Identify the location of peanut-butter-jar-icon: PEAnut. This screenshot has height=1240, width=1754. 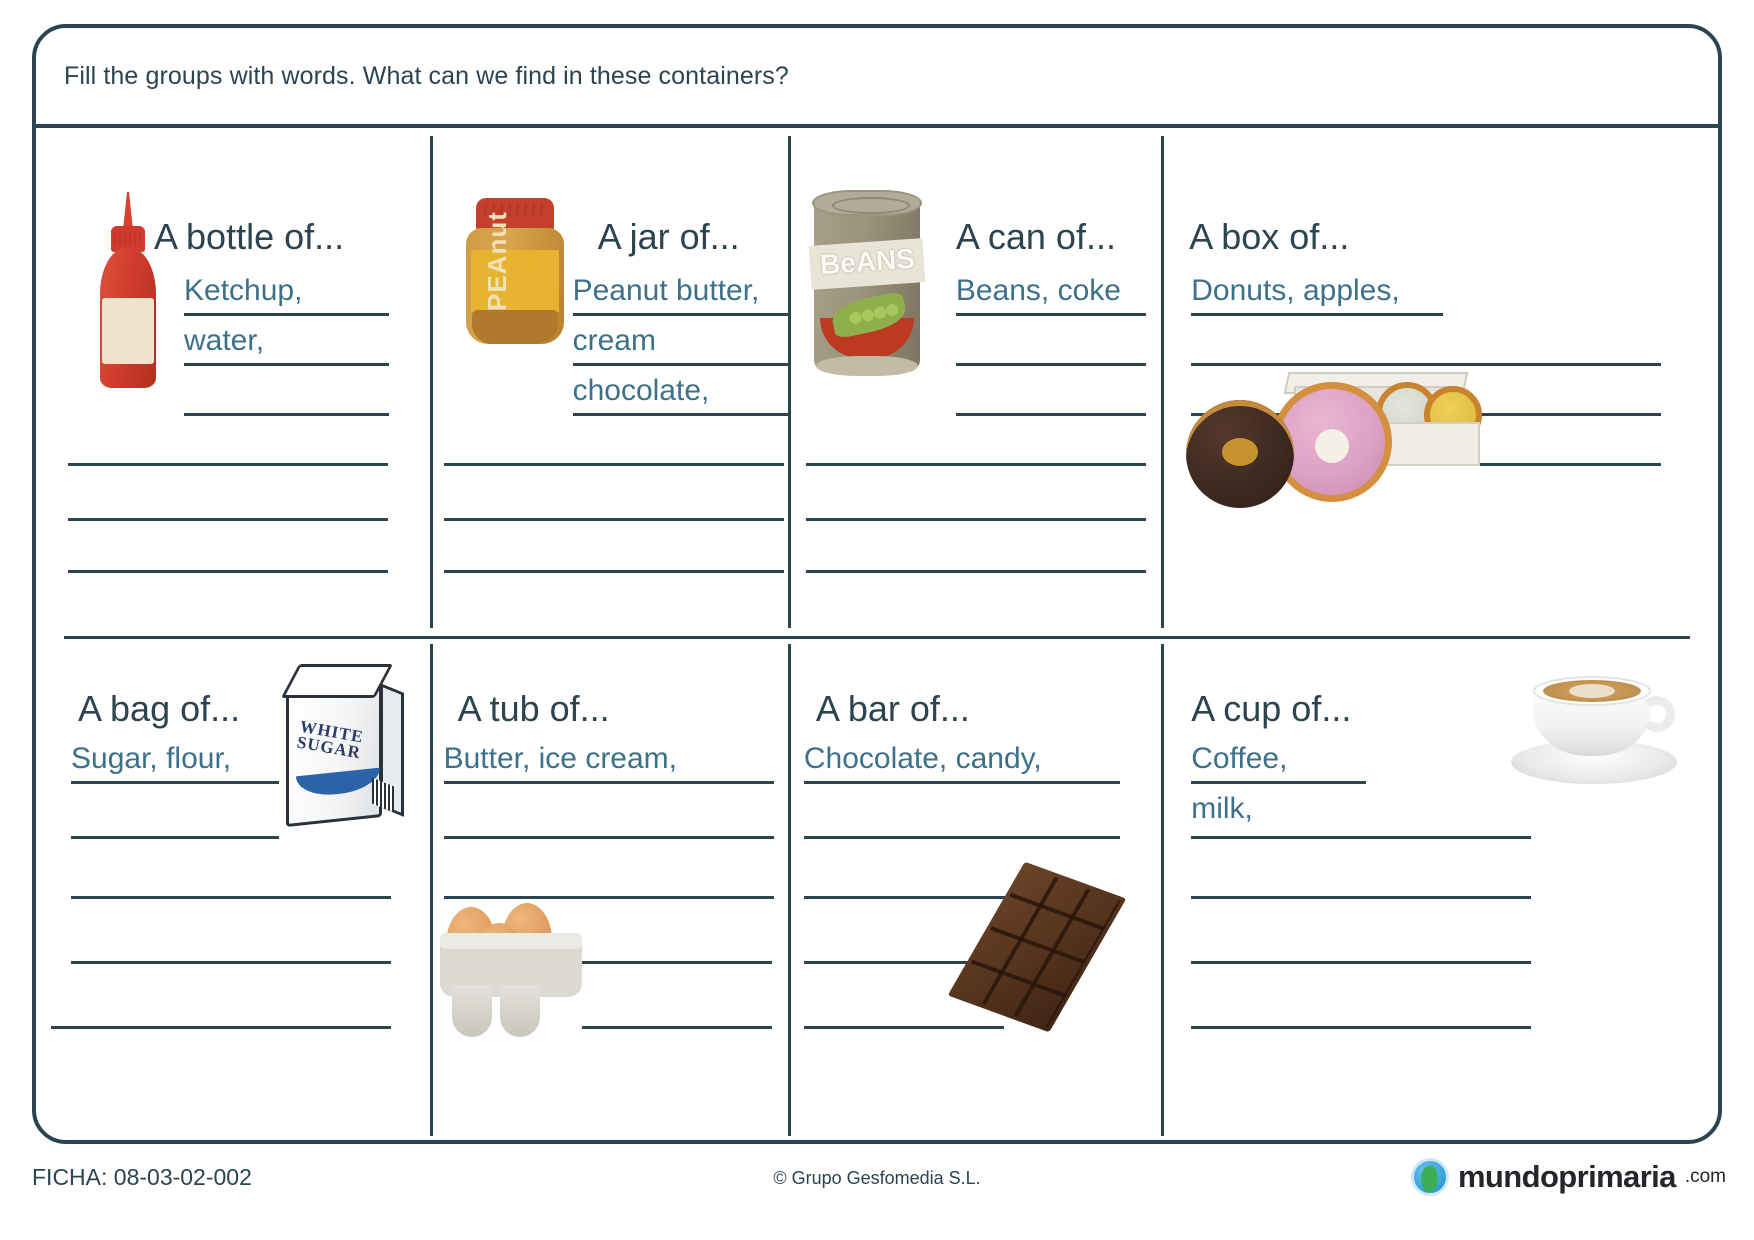
(515, 273).